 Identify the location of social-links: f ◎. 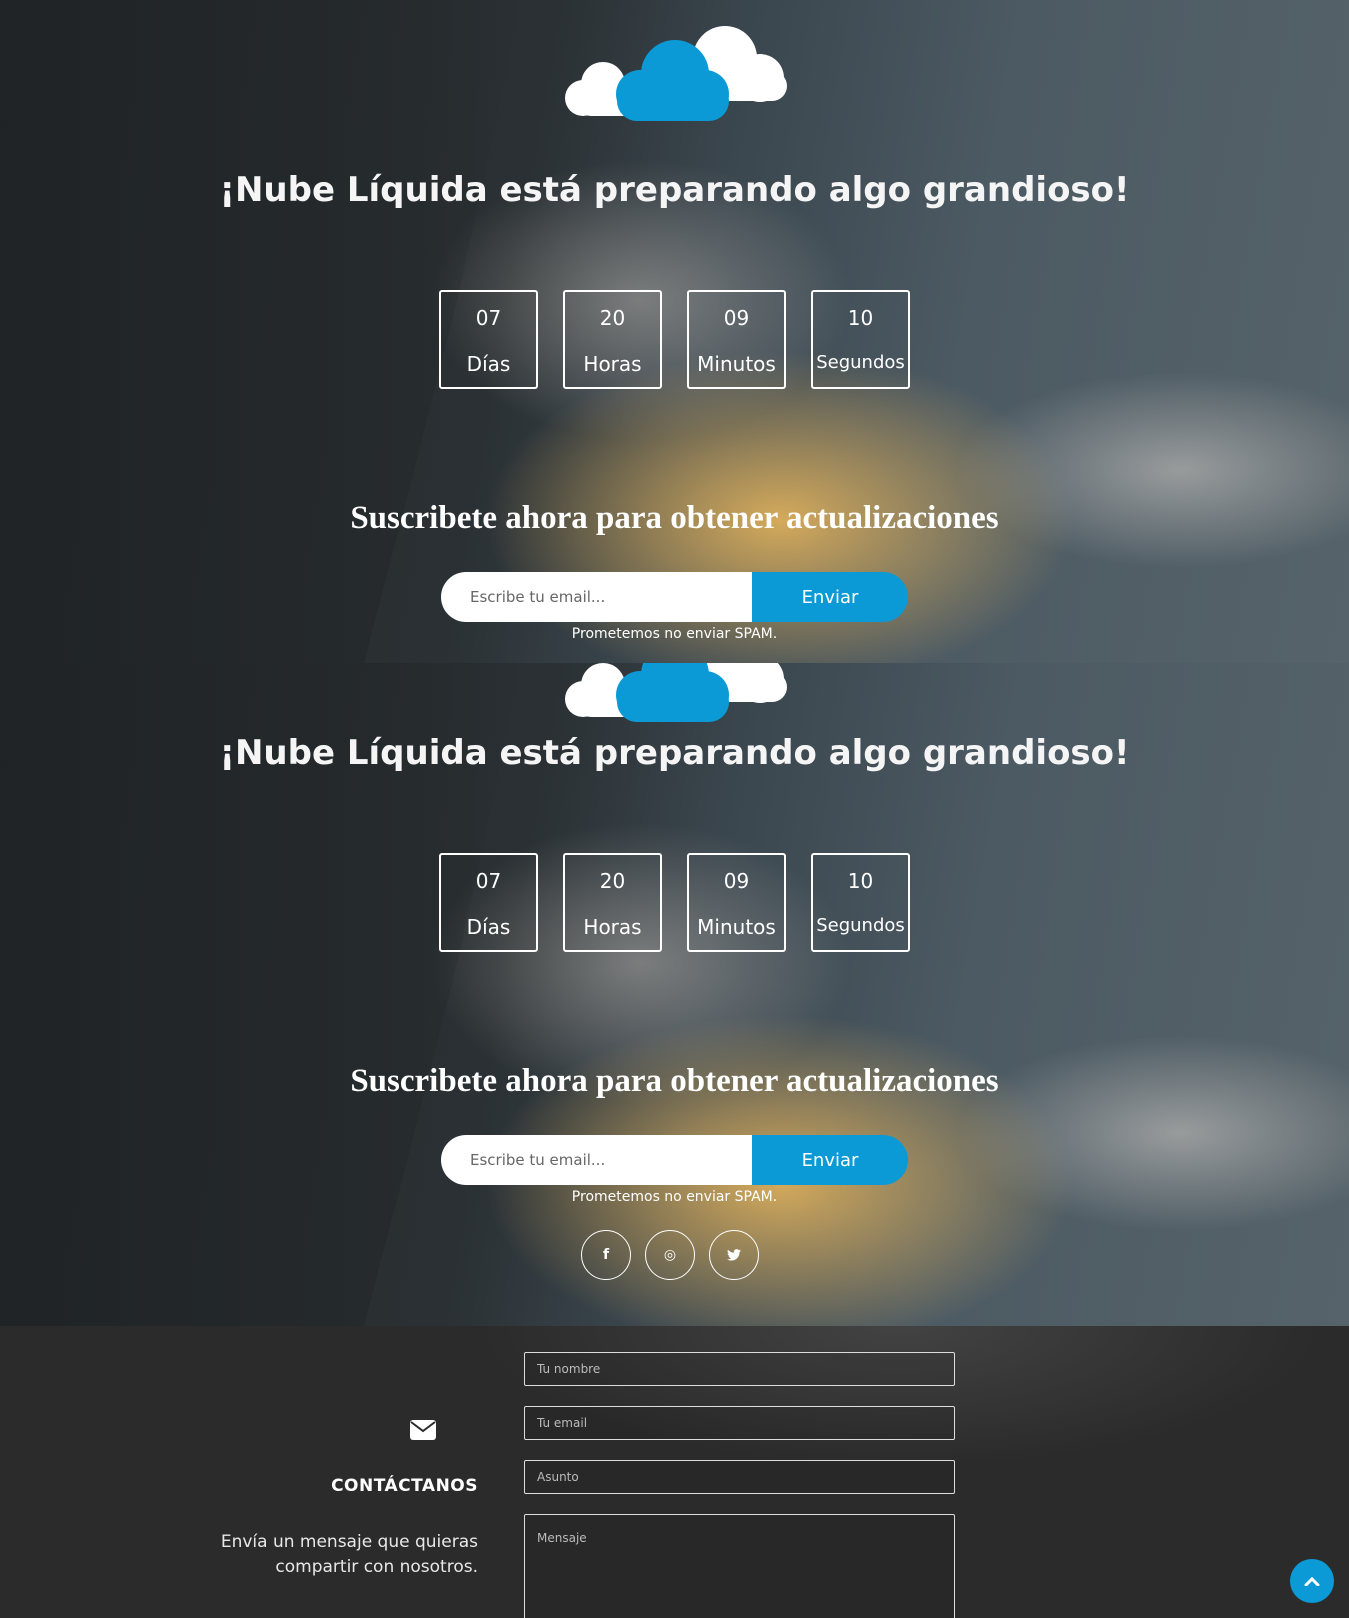
(670, 1255).